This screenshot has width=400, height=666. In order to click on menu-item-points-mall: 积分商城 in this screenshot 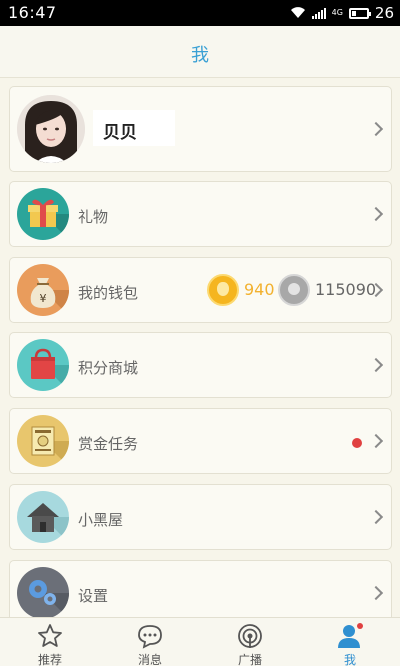, I will do `click(200, 365)`.